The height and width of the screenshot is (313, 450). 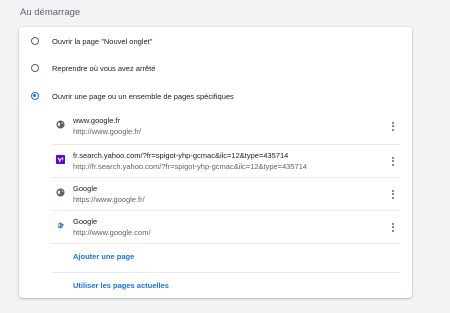 I want to click on radio-option-new-tab: Ouvrir la page "Nouvel onglet", so click(x=215, y=41).